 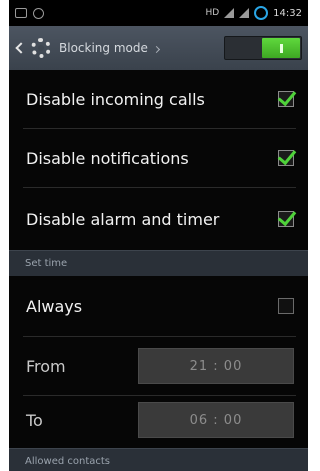 I want to click on option-disable-incoming-calls: Disable incoming calls, so click(x=158, y=99).